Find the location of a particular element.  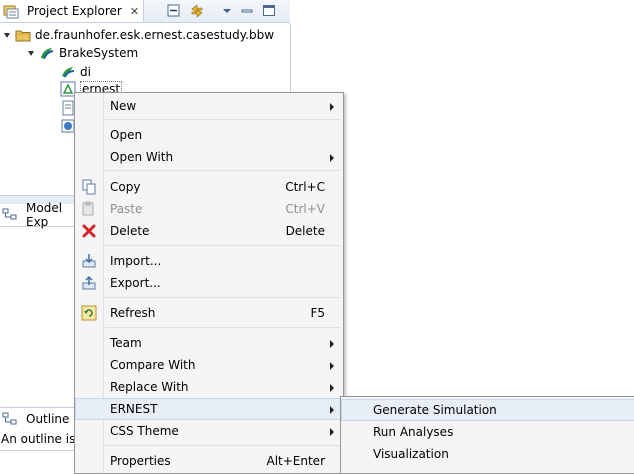

minimize-icon is located at coordinates (247, 11).